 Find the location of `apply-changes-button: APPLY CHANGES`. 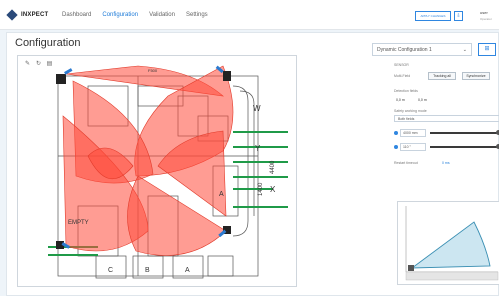

apply-changes-button: APPLY CHANGES is located at coordinates (433, 16).